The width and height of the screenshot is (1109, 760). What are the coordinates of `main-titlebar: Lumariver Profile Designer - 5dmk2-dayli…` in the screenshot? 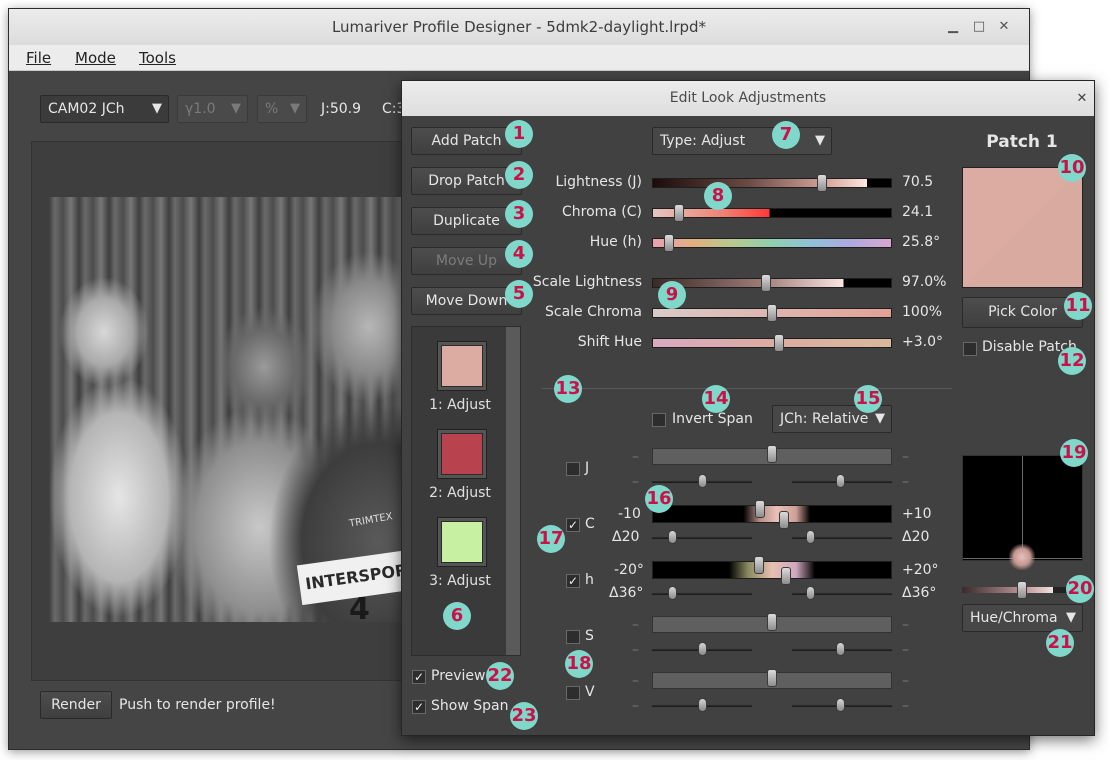 It's located at (519, 27).